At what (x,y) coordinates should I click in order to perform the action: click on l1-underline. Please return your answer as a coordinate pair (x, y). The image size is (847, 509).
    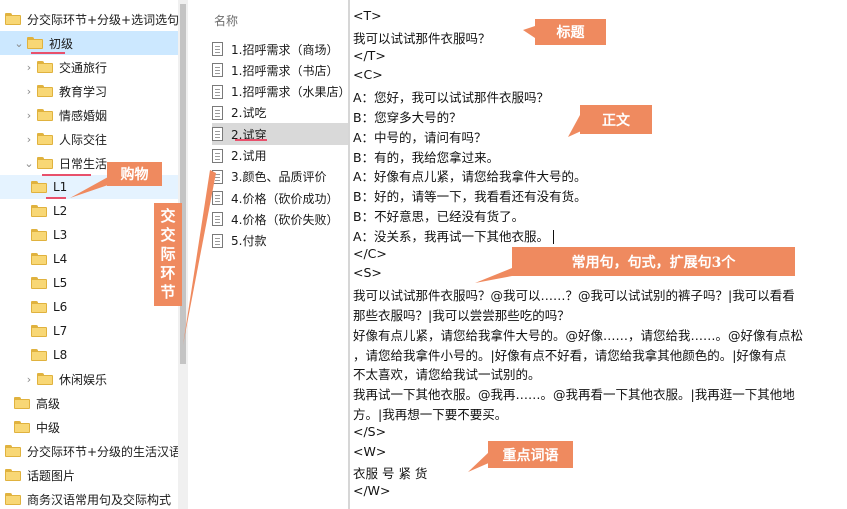
    Looking at the image, I should click on (56, 198).